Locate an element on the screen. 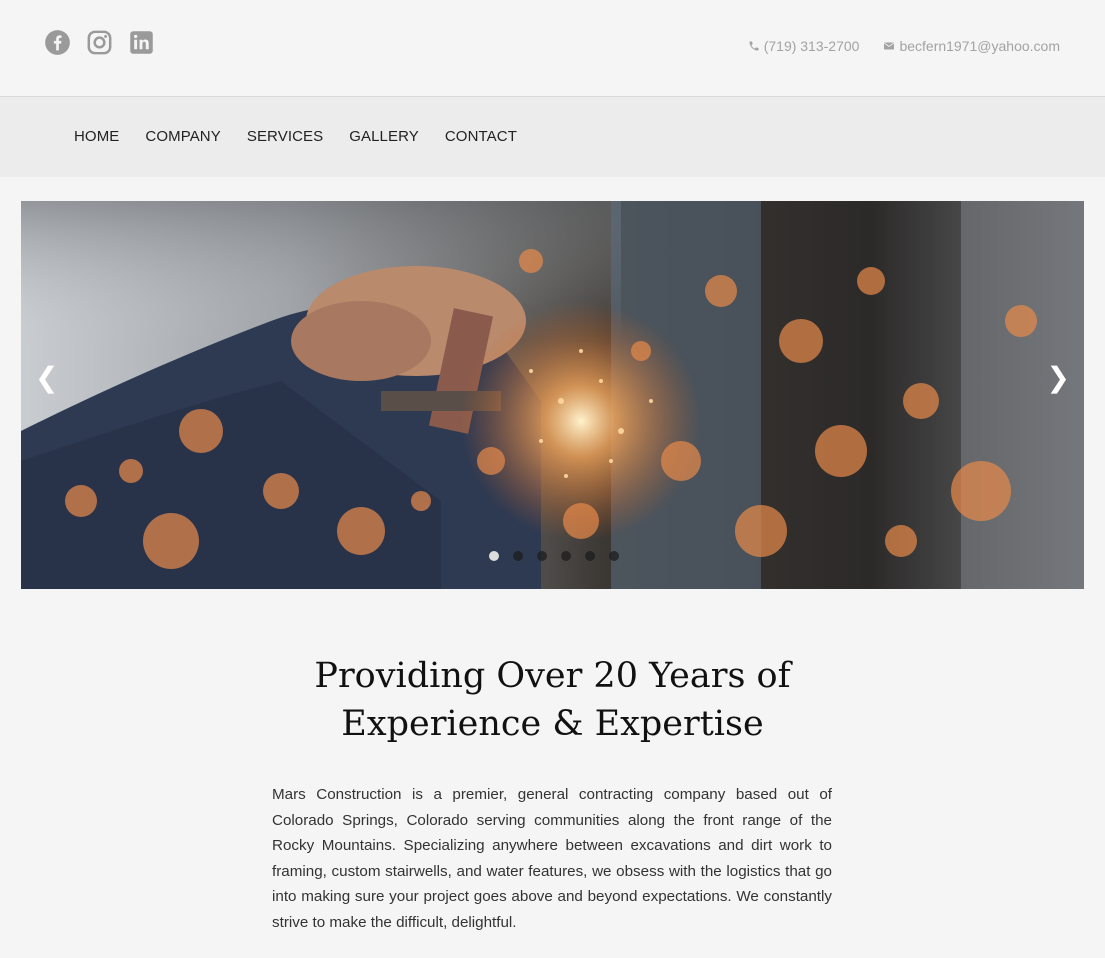 This screenshot has width=1105, height=958. social-links is located at coordinates (99, 42).